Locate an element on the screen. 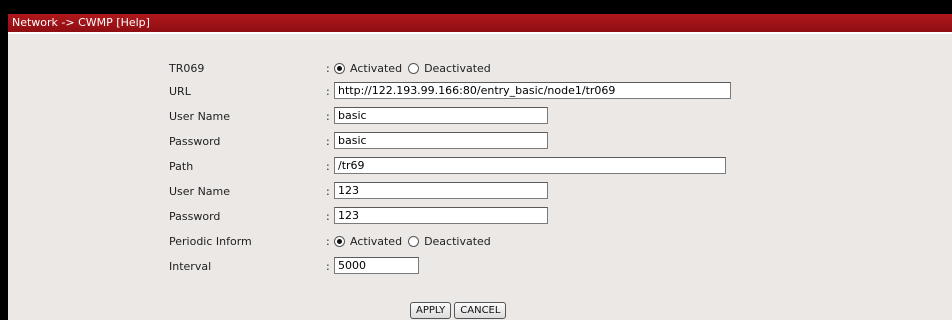 The height and width of the screenshot is (320, 952). periodic-activated-radio is located at coordinates (339, 241).